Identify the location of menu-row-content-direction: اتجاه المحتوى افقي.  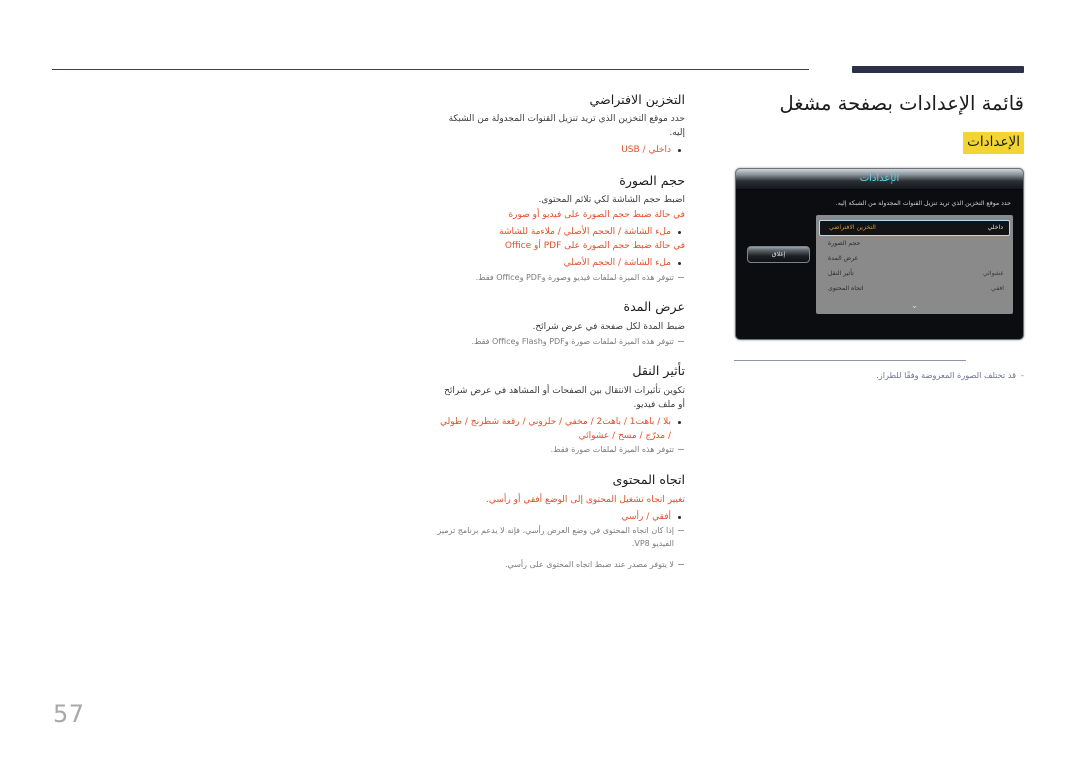
(914, 288).